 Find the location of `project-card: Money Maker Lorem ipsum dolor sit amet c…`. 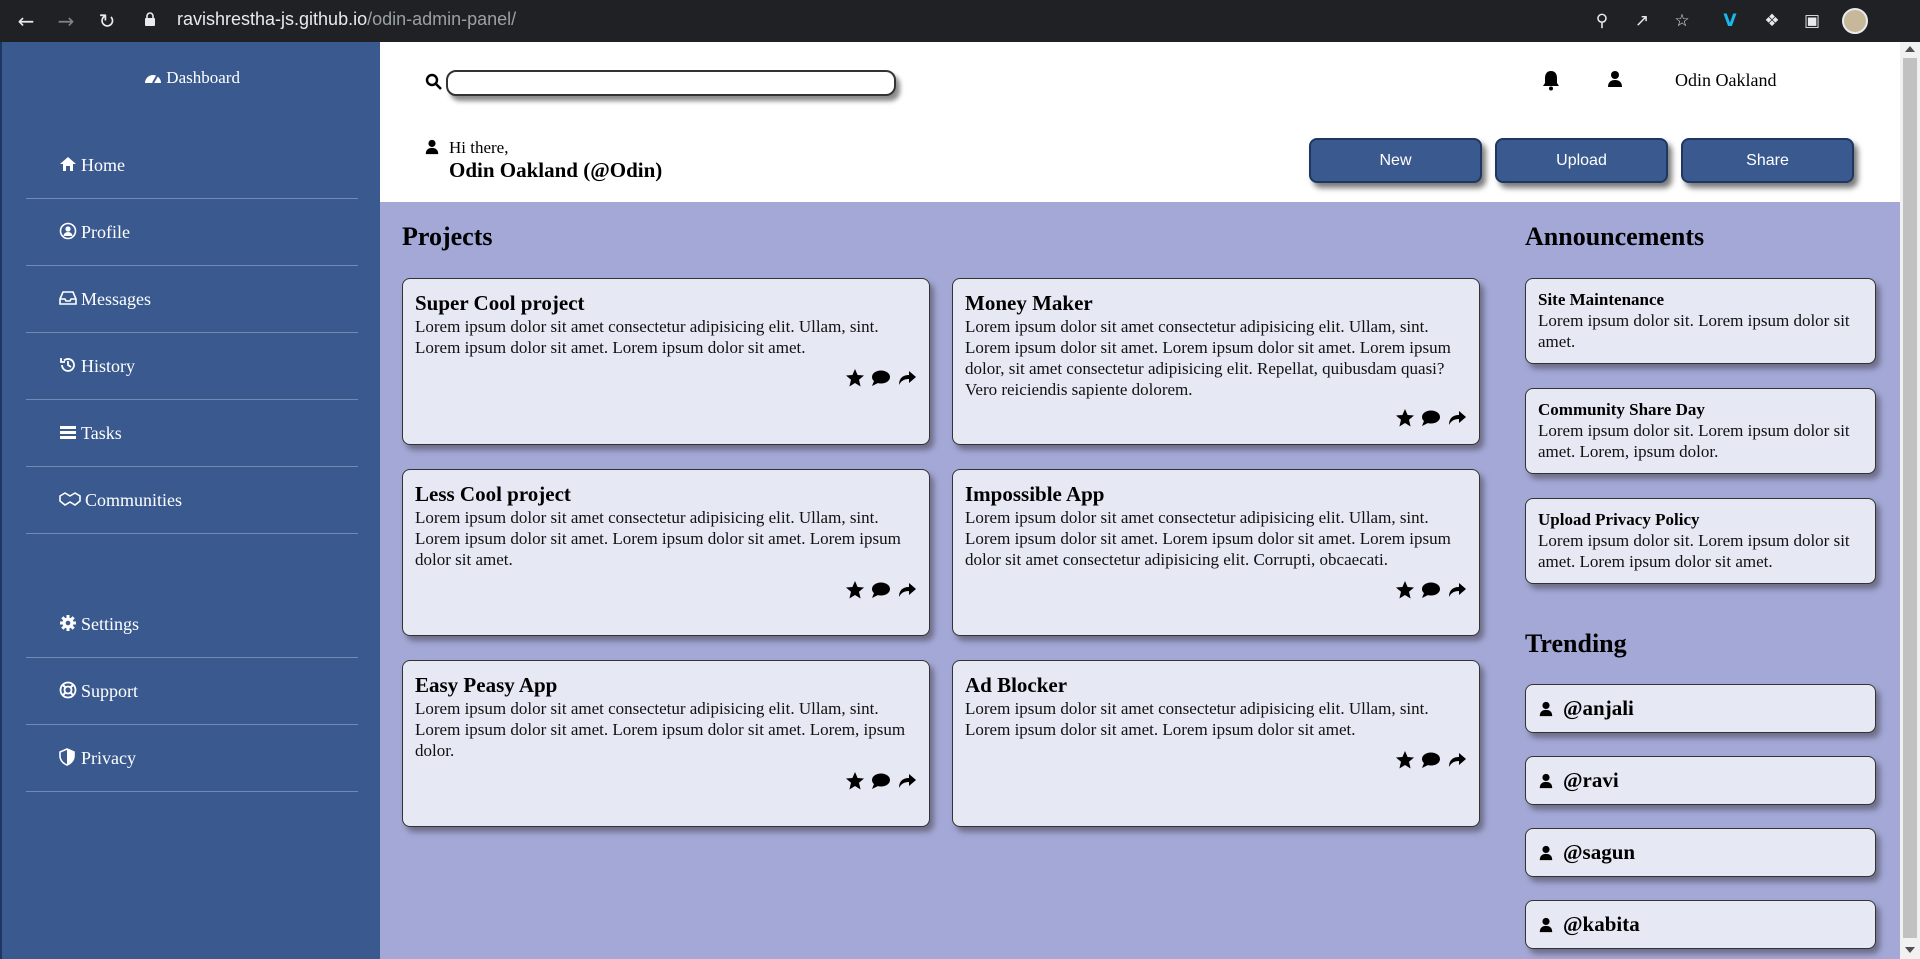

project-card: Money Maker Lorem ipsum dolor sit amet c… is located at coordinates (1216, 361).